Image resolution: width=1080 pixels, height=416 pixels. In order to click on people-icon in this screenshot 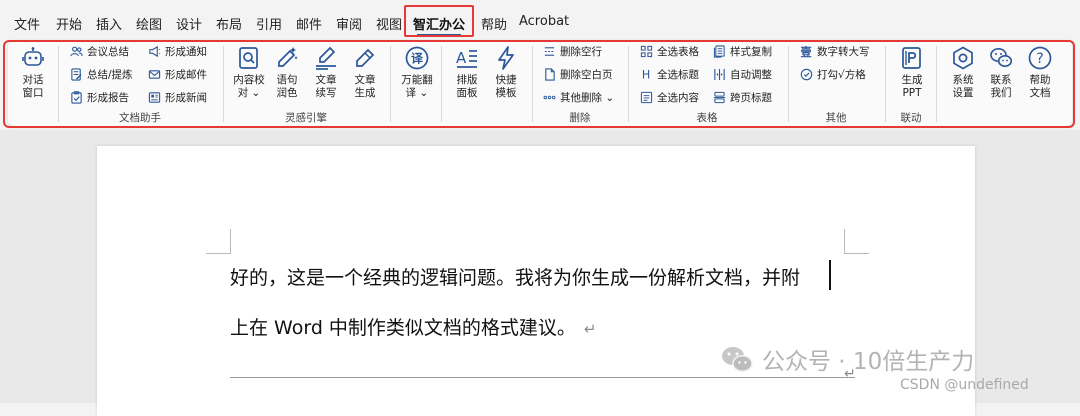, I will do `click(76, 51)`.